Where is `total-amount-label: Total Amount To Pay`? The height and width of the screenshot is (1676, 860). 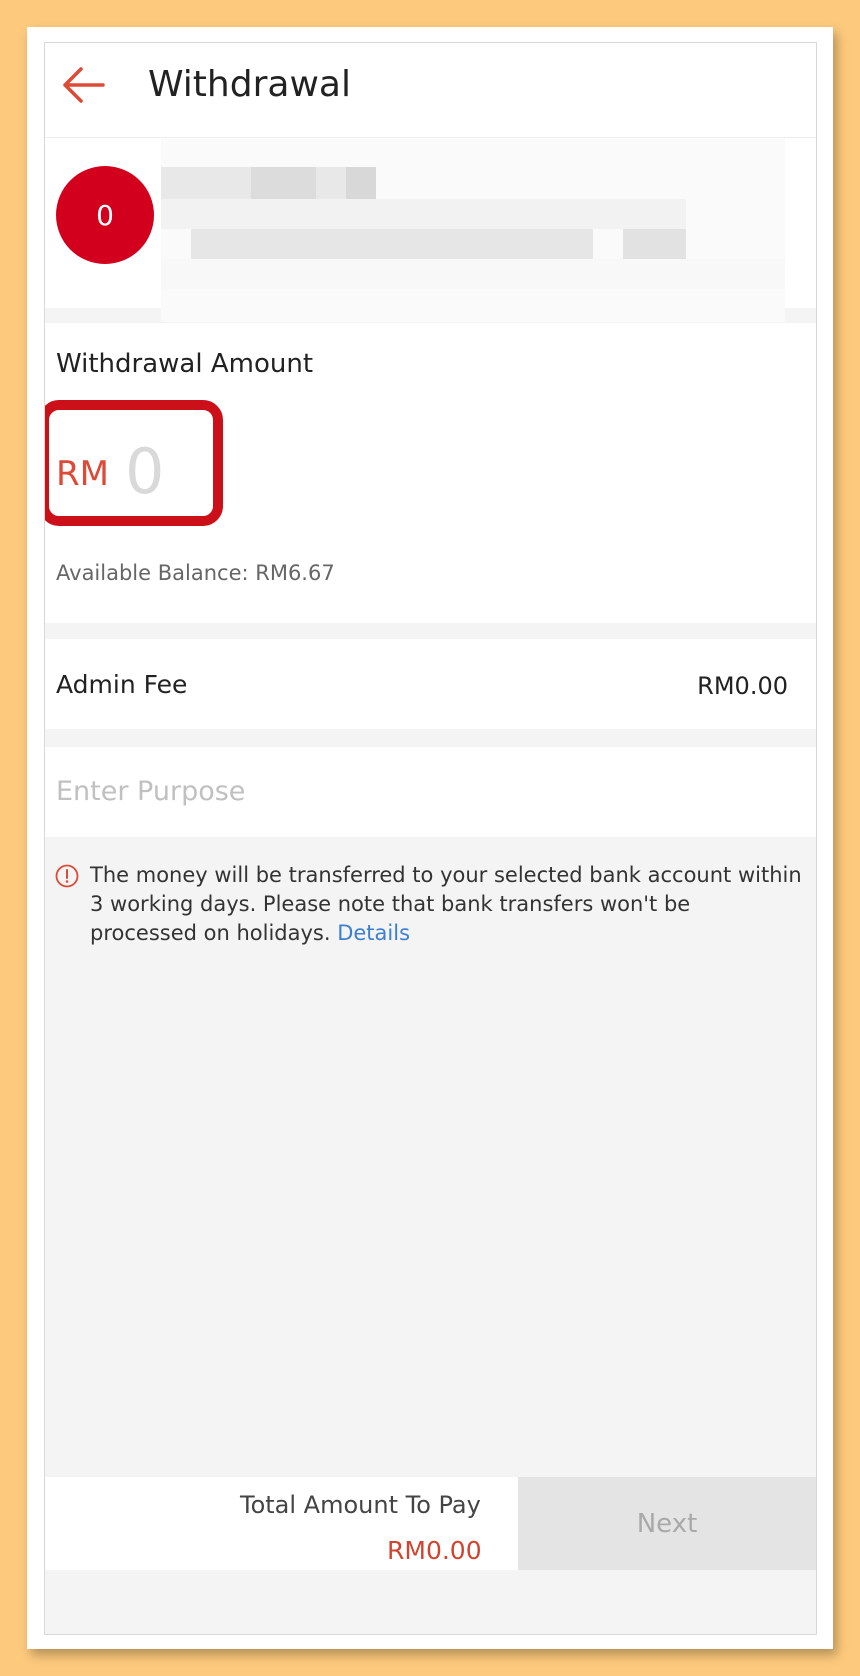
total-amount-label: Total Amount To Pay is located at coordinates (360, 1505).